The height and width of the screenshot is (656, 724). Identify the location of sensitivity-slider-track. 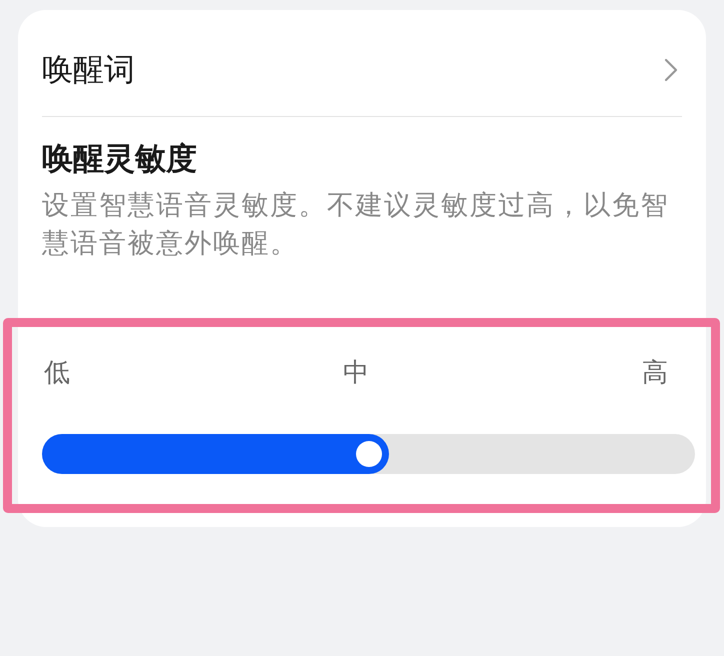
(368, 454).